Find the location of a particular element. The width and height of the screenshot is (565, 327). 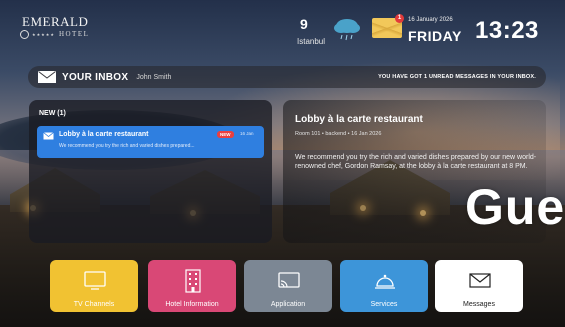

logo-sub: HOTEL is located at coordinates (74, 34).